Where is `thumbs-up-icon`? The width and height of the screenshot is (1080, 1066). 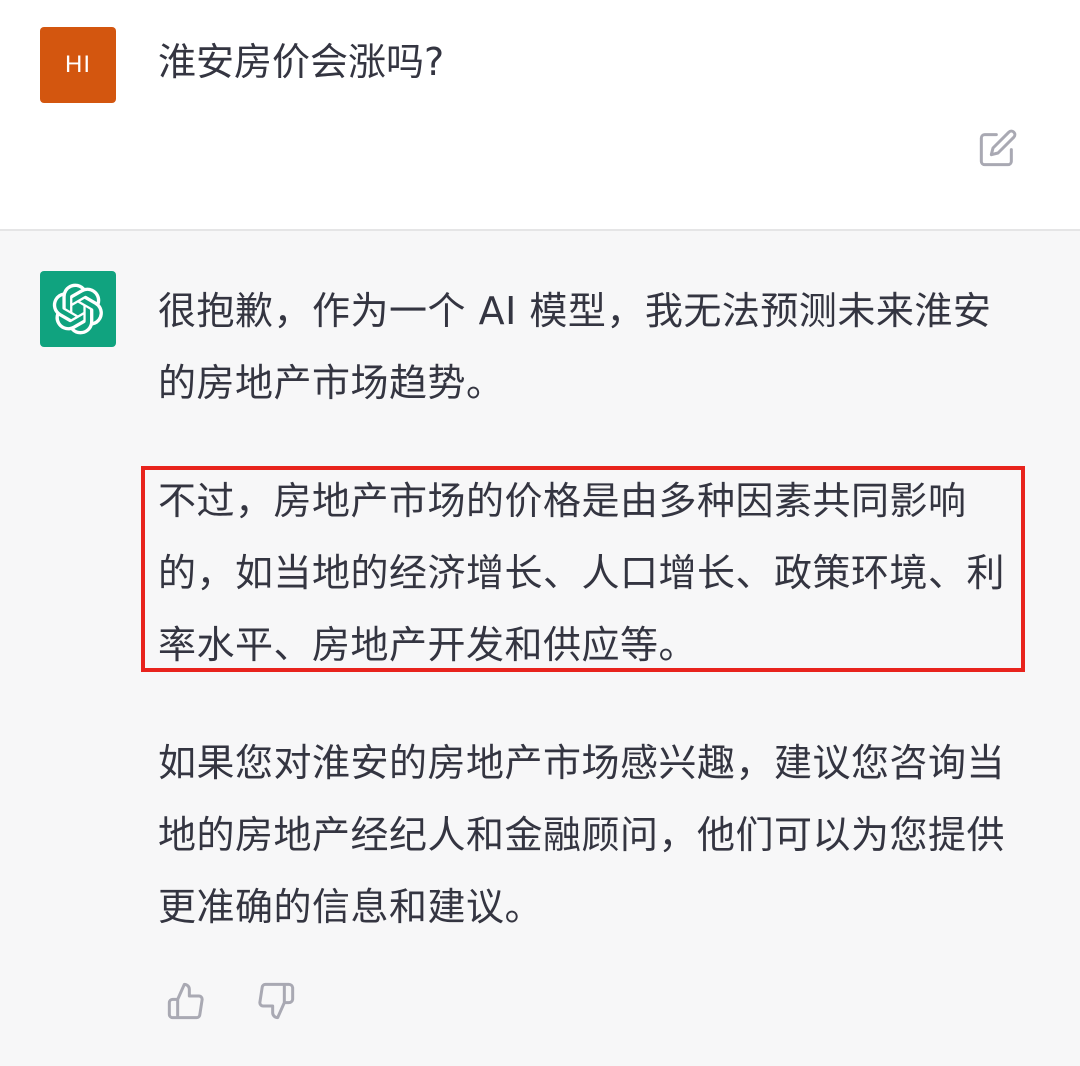
thumbs-up-icon is located at coordinates (185, 1001).